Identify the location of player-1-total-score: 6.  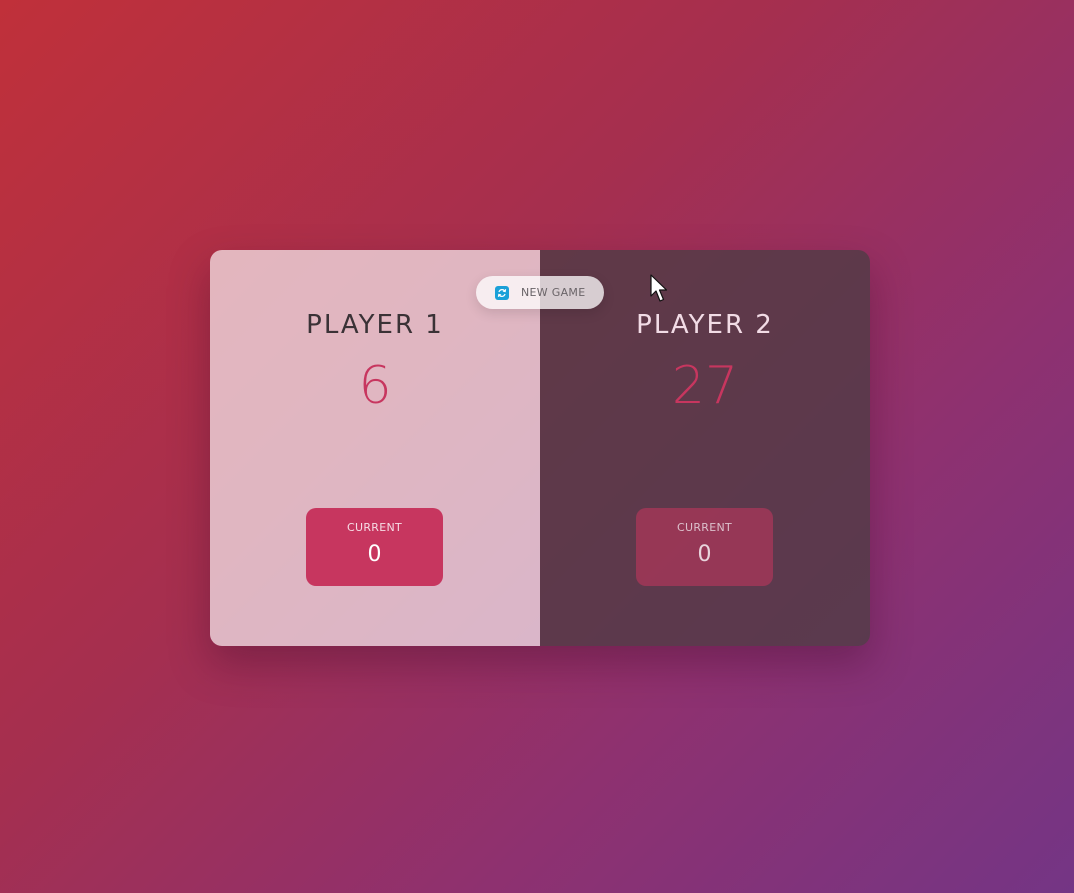
(375, 386).